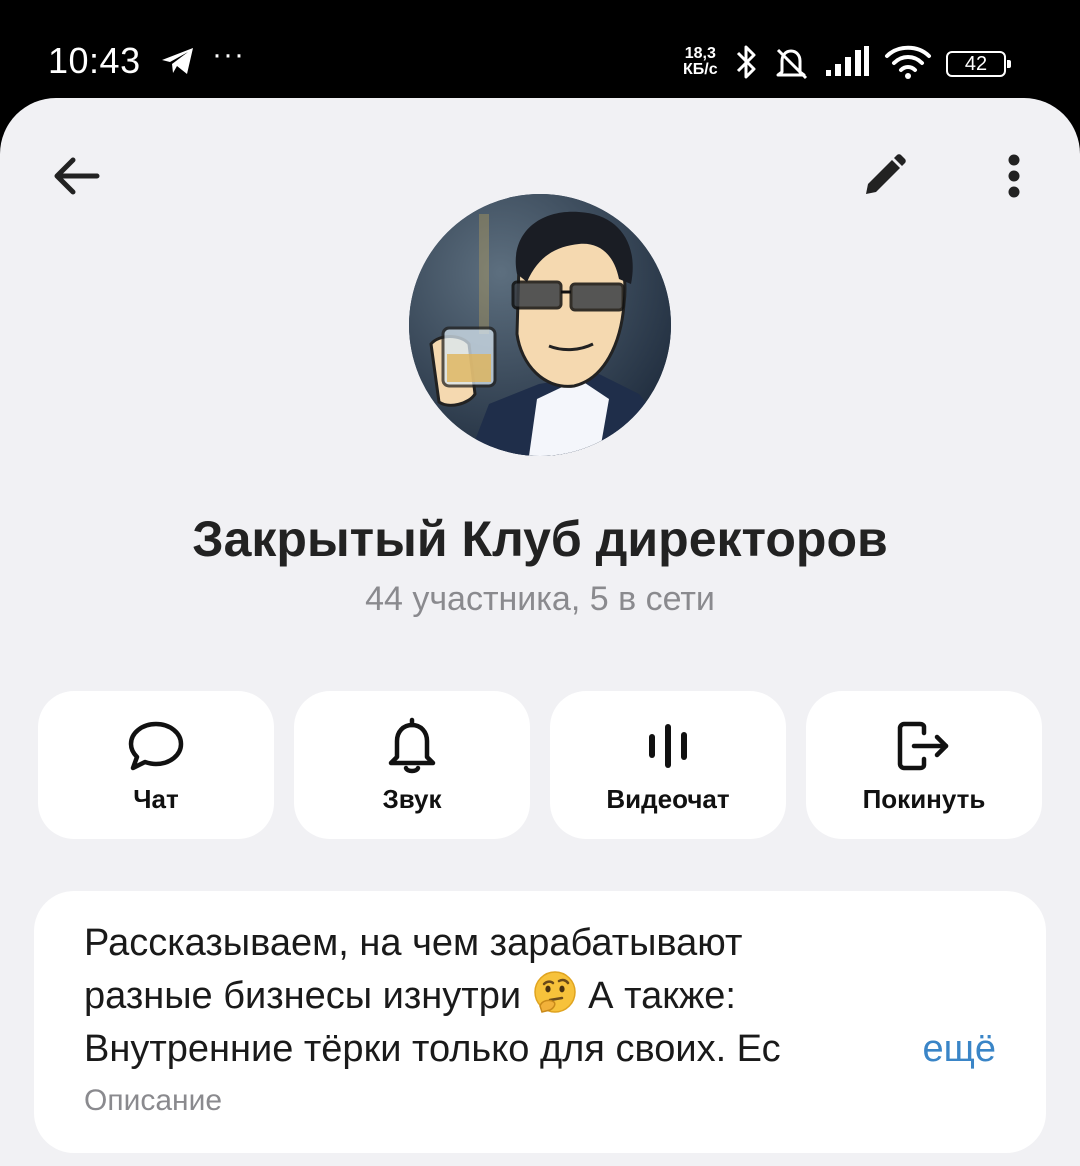 The width and height of the screenshot is (1080, 1166). Describe the element at coordinates (847, 61) in the screenshot. I see `signal-icon` at that location.